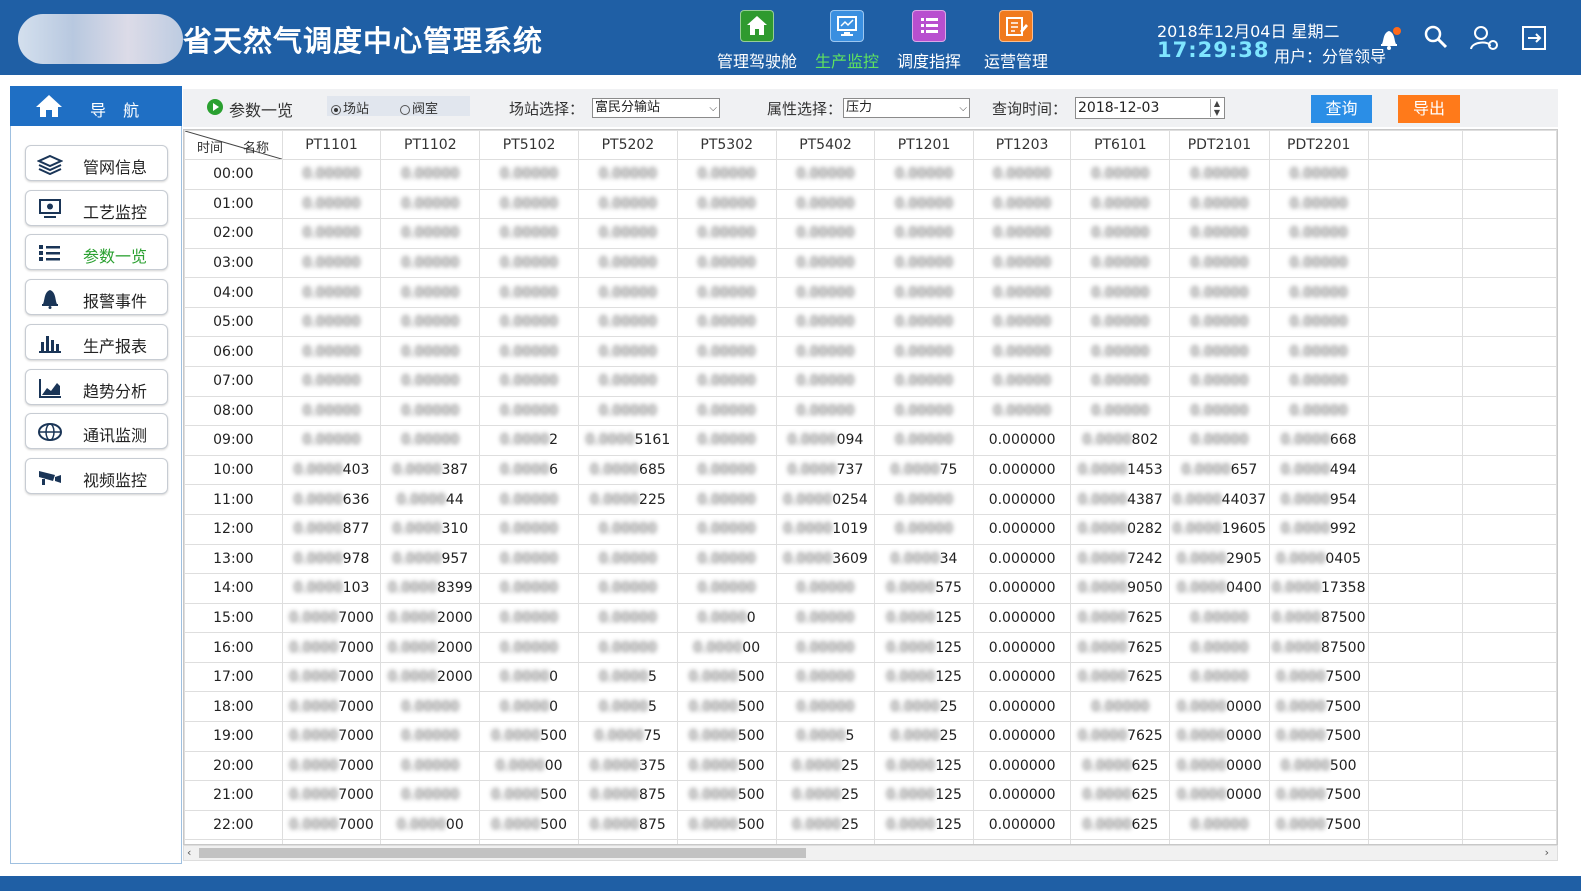 The width and height of the screenshot is (1581, 891). Describe the element at coordinates (455, 677) in the screenshot. I see `visible-value: 2000` at that location.